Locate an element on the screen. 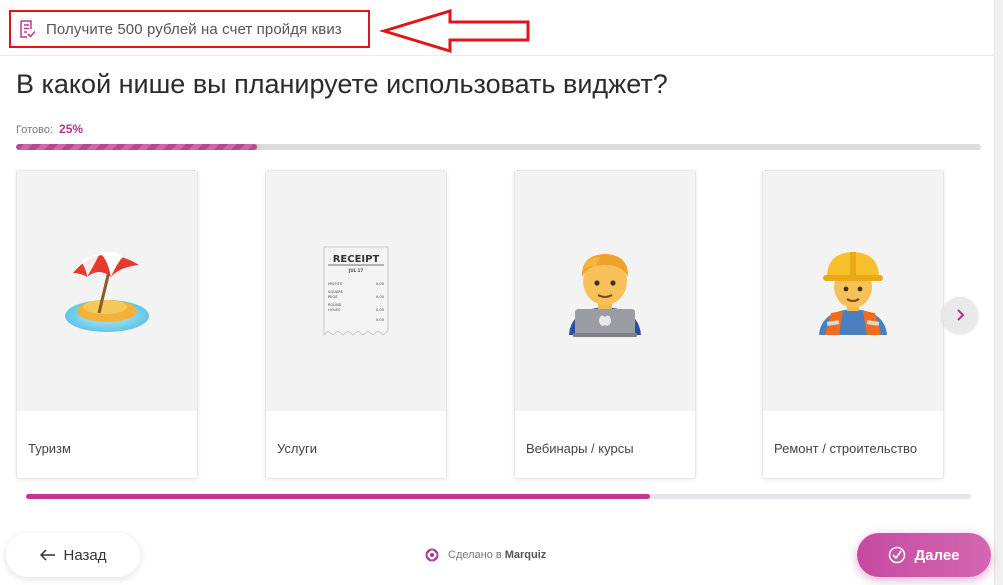 This screenshot has height=585, width=1003. receipt-line-name: MISFITS is located at coordinates (335, 284).